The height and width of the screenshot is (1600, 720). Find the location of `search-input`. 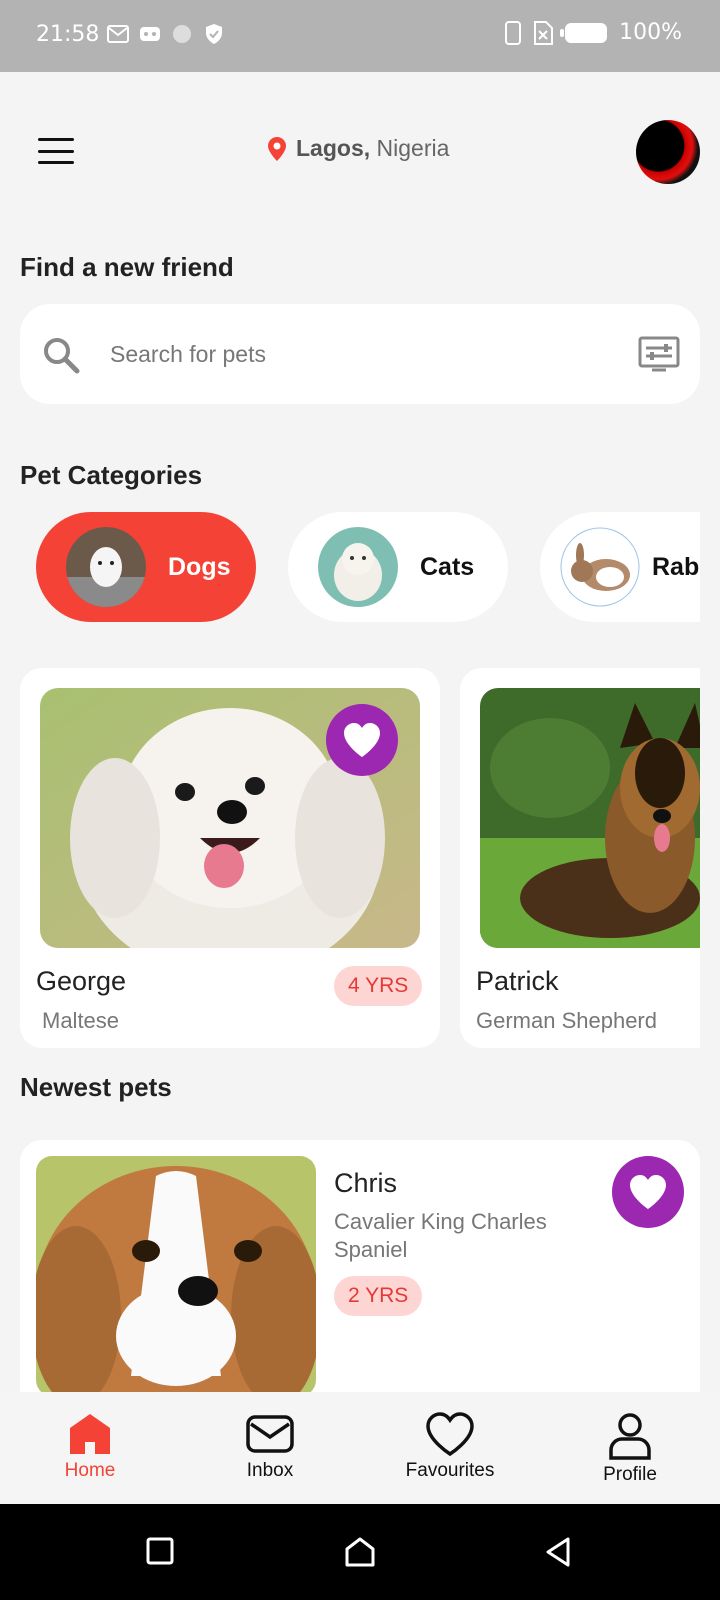

search-input is located at coordinates (360, 354).